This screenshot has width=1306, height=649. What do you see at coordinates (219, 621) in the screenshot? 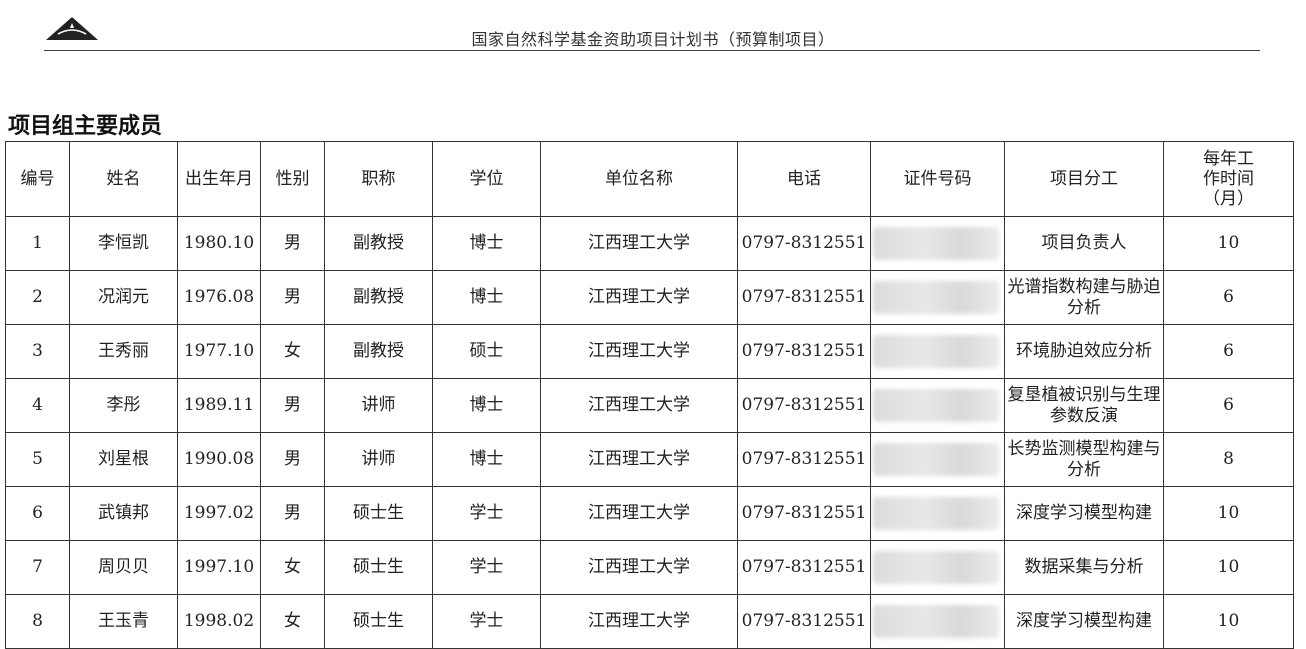
I see `cell-birth: 1998.02` at bounding box center [219, 621].